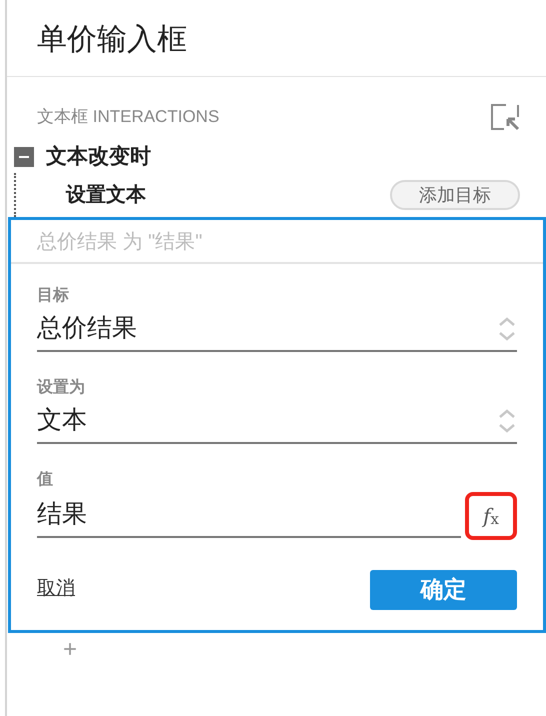  I want to click on panel-title: 单价输入框, so click(276, 38).